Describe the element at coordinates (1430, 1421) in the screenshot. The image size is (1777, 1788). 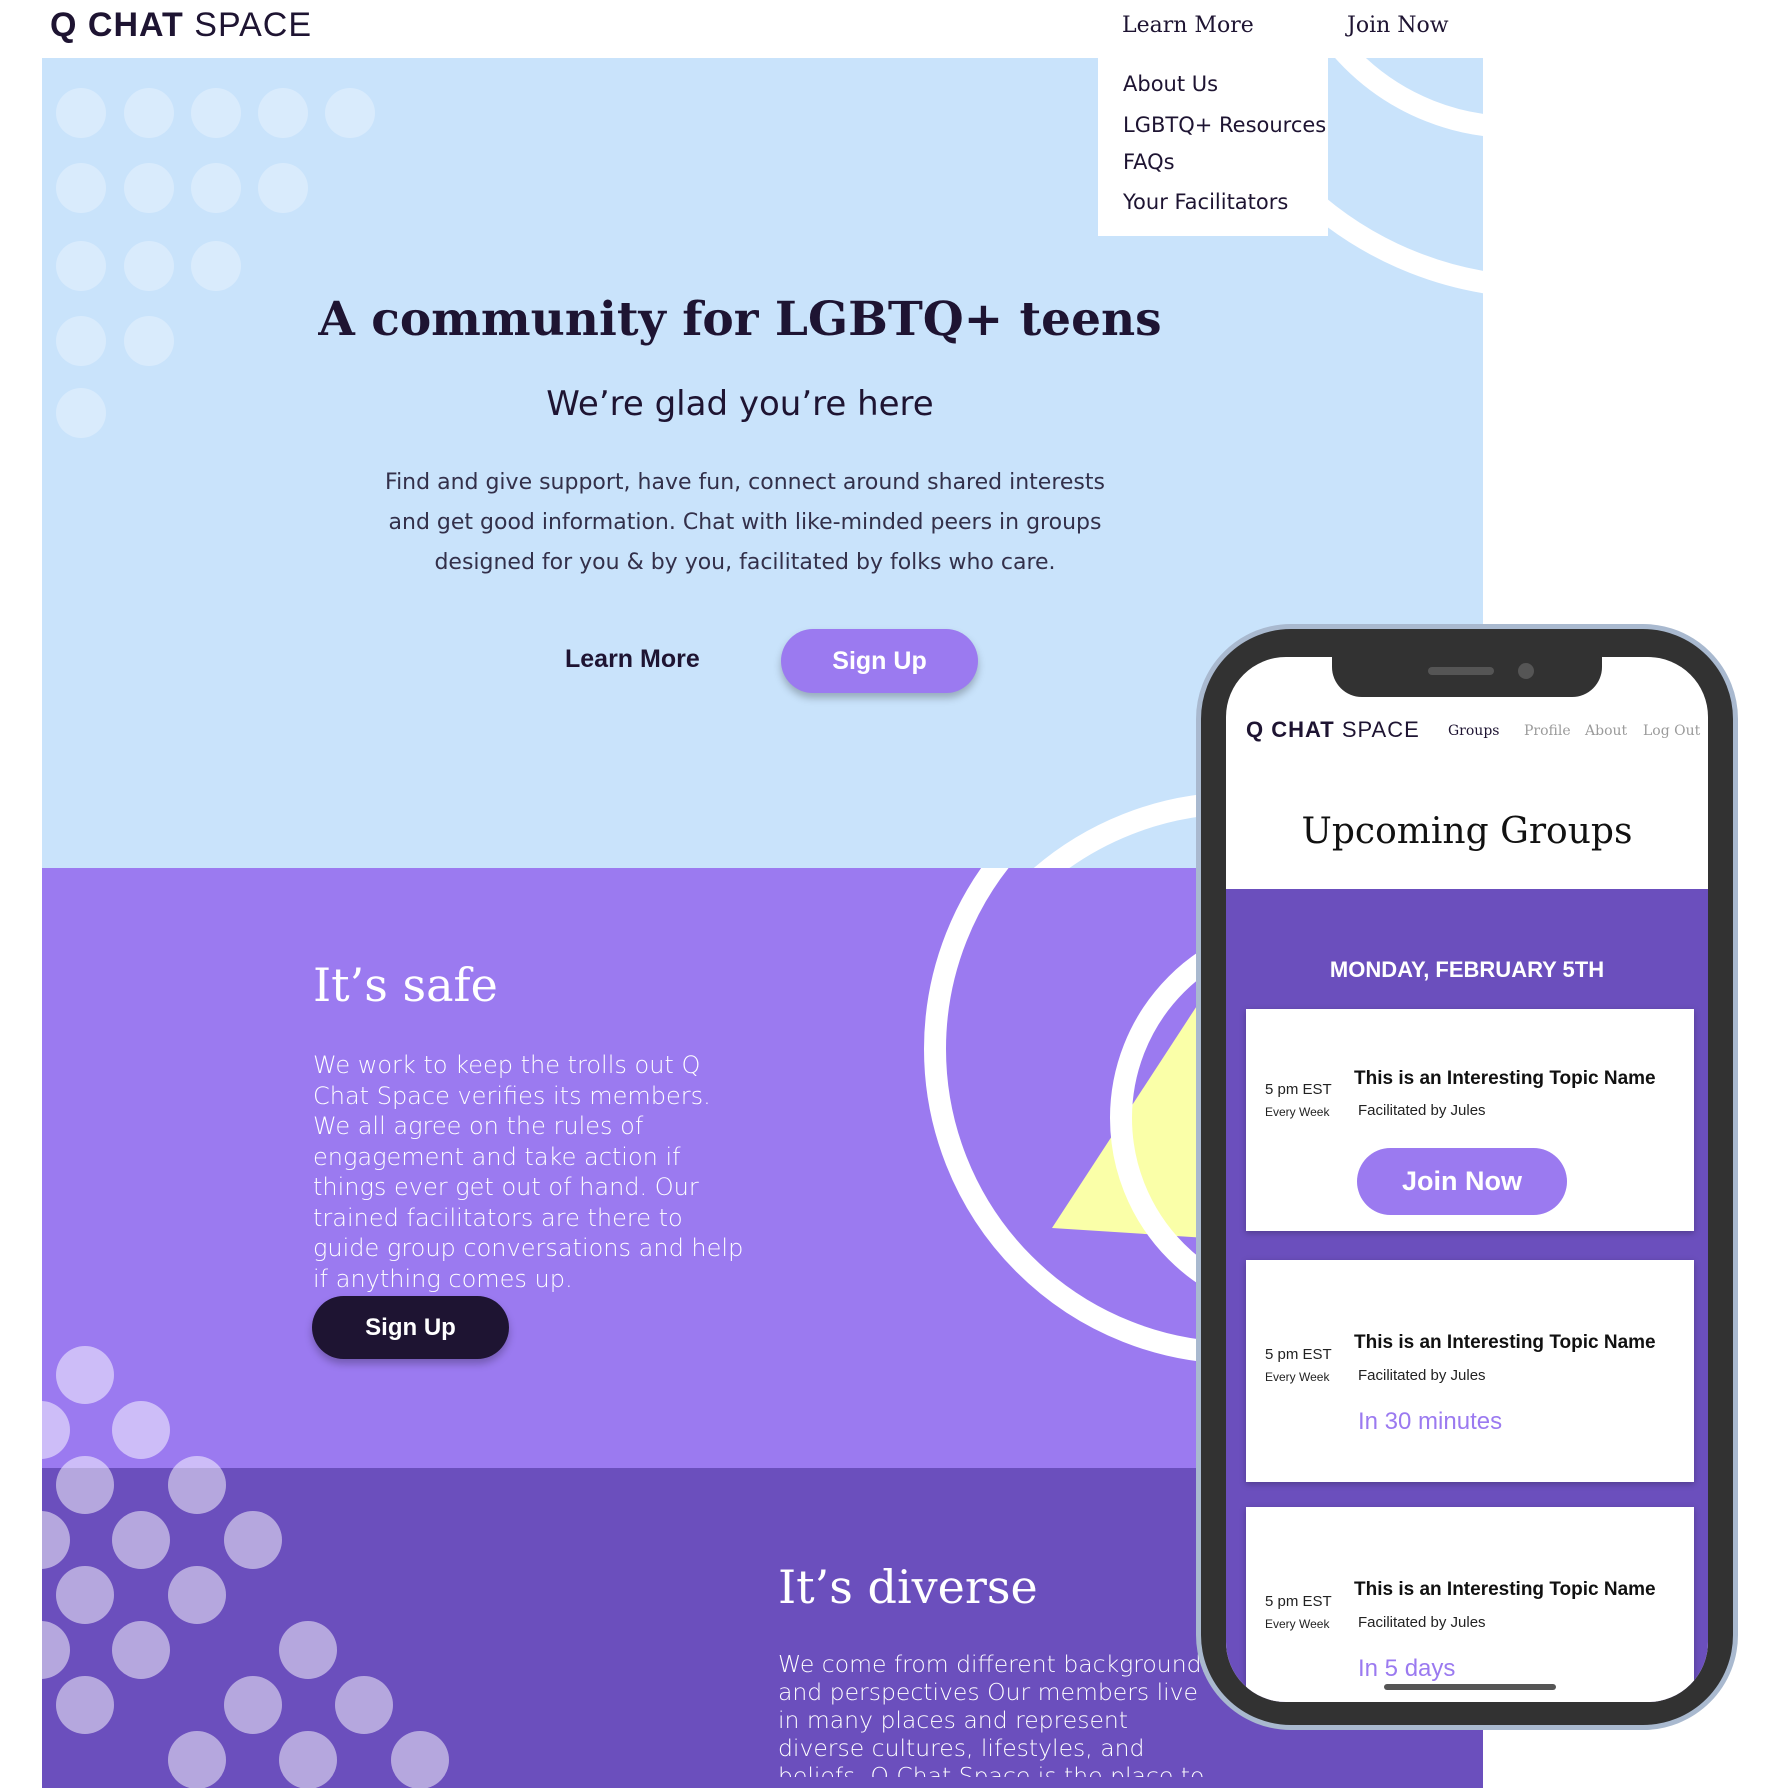
I see `group-countdown: In 30 minutes` at that location.